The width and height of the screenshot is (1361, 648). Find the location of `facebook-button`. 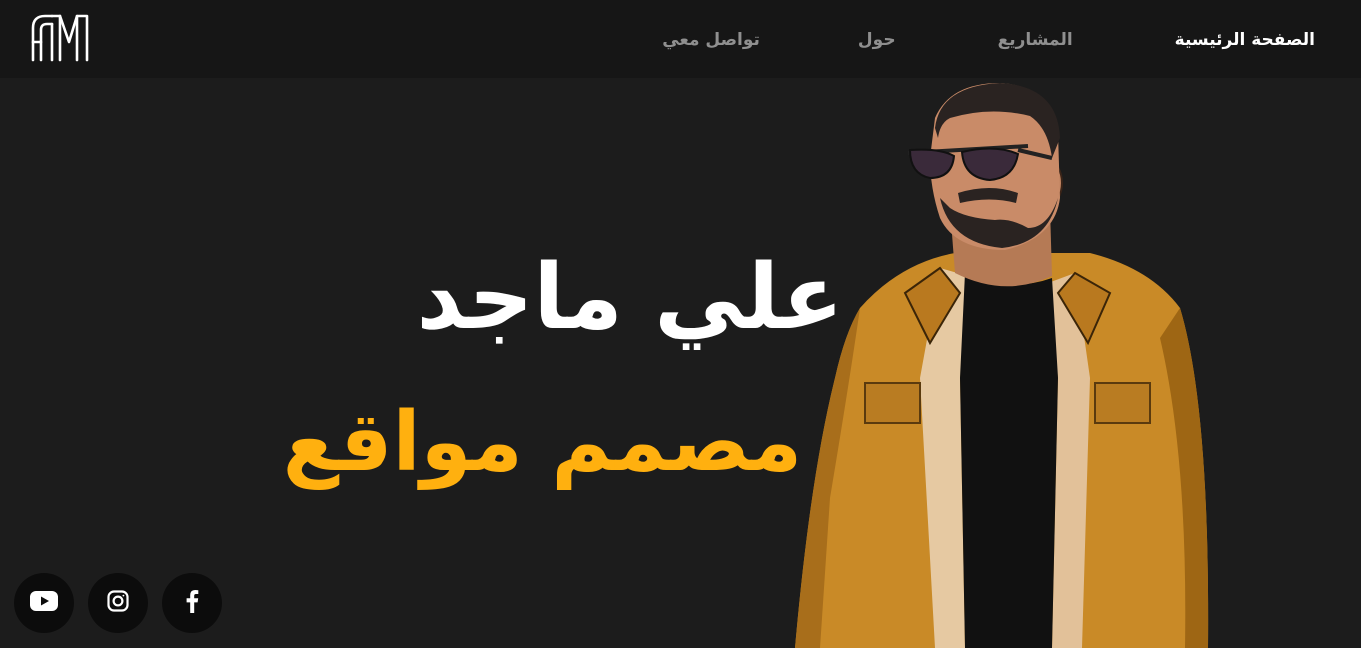

facebook-button is located at coordinates (192, 603).